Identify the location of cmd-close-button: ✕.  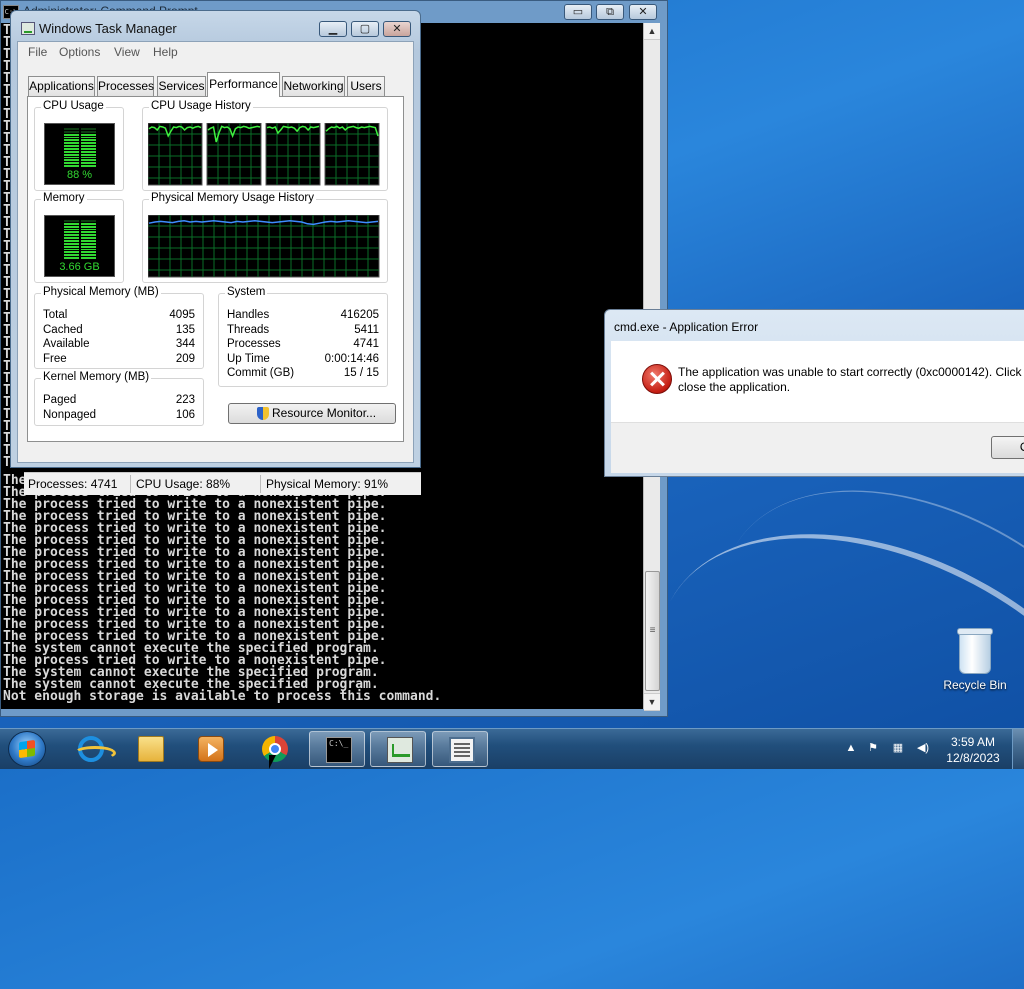
(643, 12).